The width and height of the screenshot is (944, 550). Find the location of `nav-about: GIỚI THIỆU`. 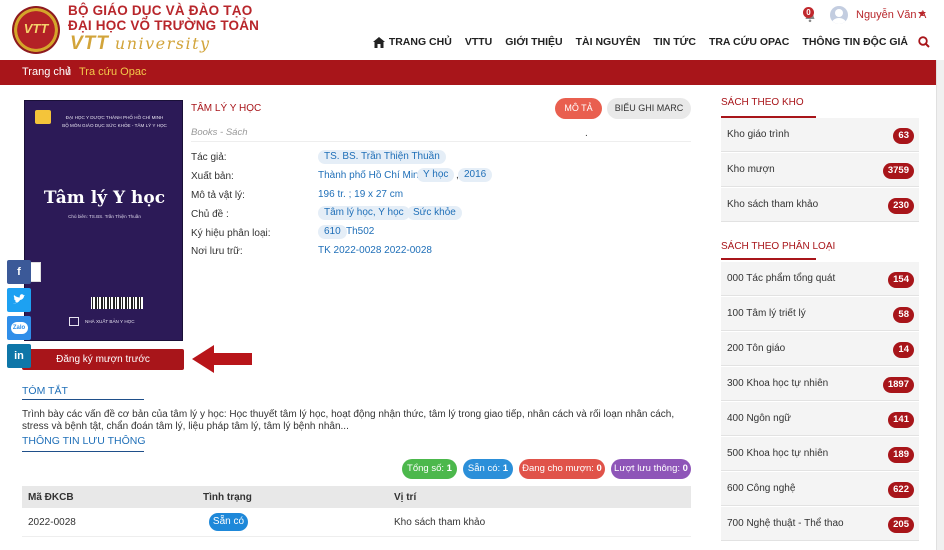

nav-about: GIỚI THIỆU is located at coordinates (533, 42).